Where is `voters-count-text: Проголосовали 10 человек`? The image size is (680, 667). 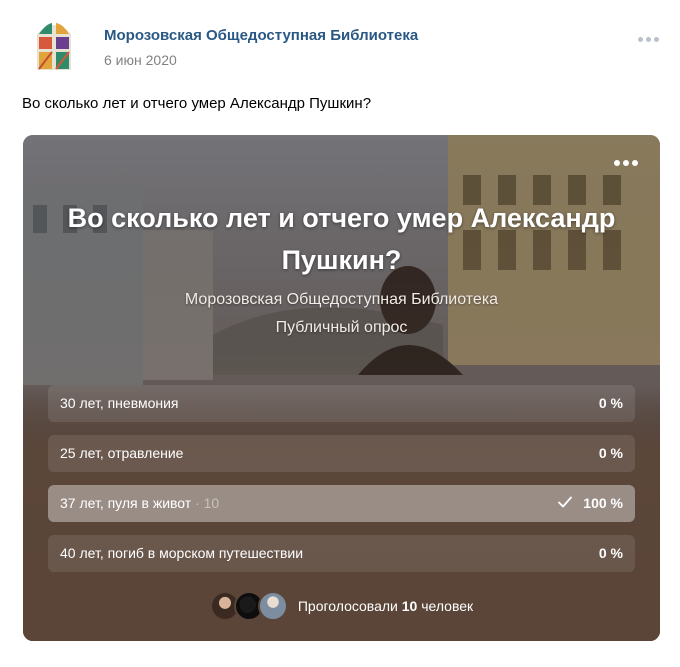
voters-count-text: Проголосовали 10 человек is located at coordinates (385, 606).